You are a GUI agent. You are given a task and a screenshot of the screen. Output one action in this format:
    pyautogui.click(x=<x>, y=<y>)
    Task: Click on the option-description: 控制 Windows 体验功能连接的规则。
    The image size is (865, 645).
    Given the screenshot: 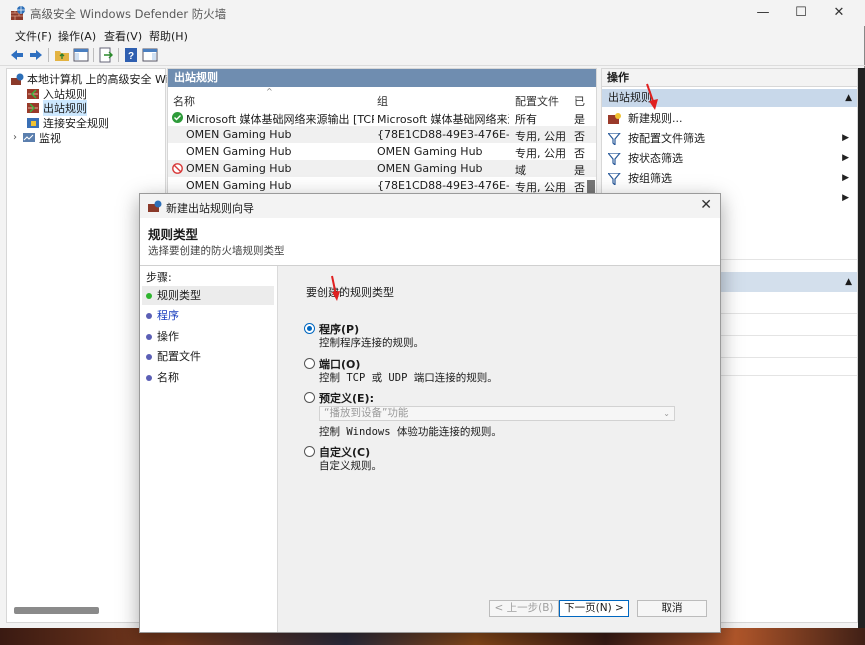 What is the action you would take?
    pyautogui.click(x=410, y=432)
    